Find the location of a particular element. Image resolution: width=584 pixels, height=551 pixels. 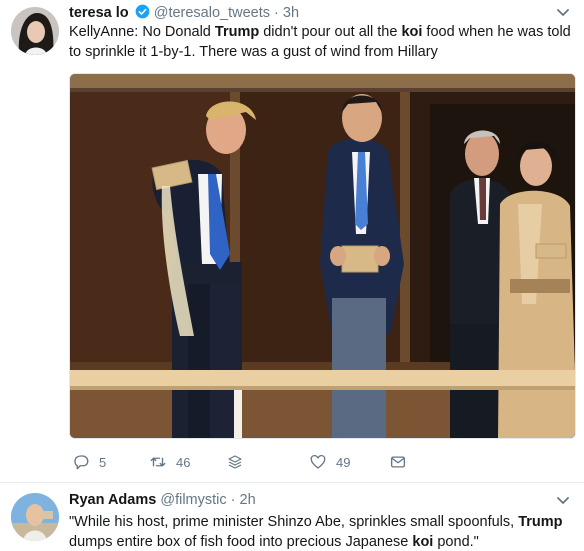

user-handle: @filmystic is located at coordinates (193, 500).